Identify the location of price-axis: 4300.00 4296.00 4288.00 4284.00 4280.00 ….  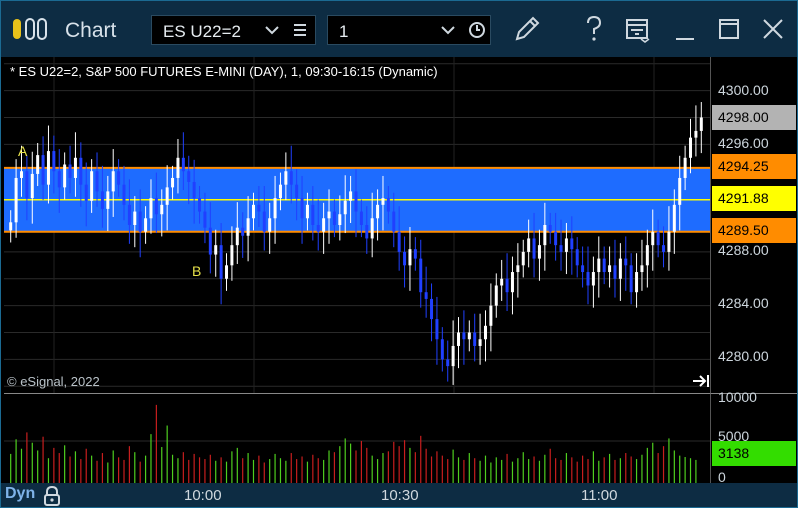
(753, 225).